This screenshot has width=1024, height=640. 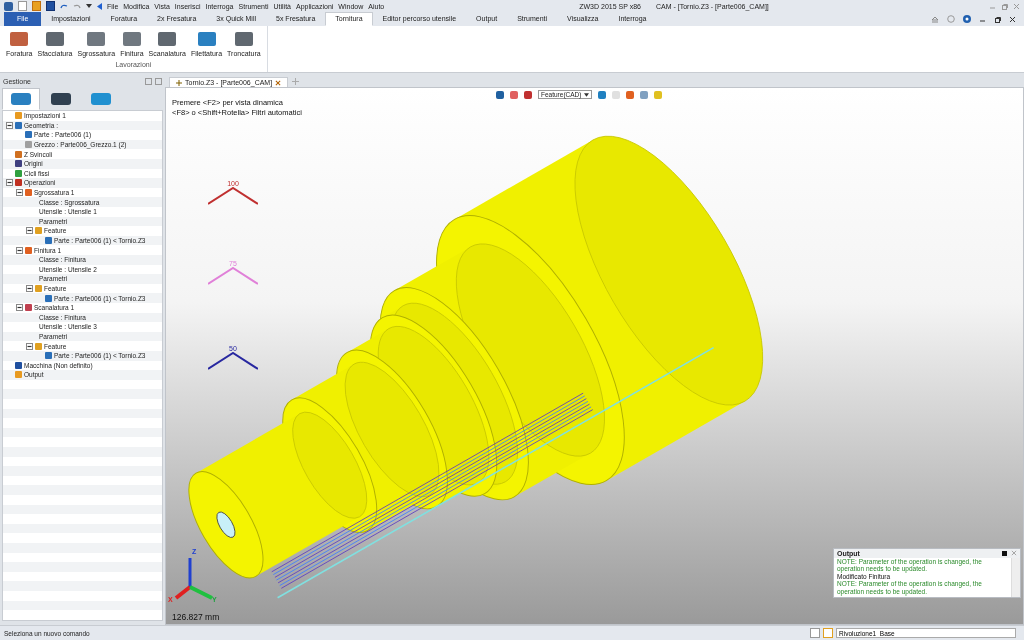 What do you see at coordinates (1004, 553) in the screenshot?
I see `pin-icon` at bounding box center [1004, 553].